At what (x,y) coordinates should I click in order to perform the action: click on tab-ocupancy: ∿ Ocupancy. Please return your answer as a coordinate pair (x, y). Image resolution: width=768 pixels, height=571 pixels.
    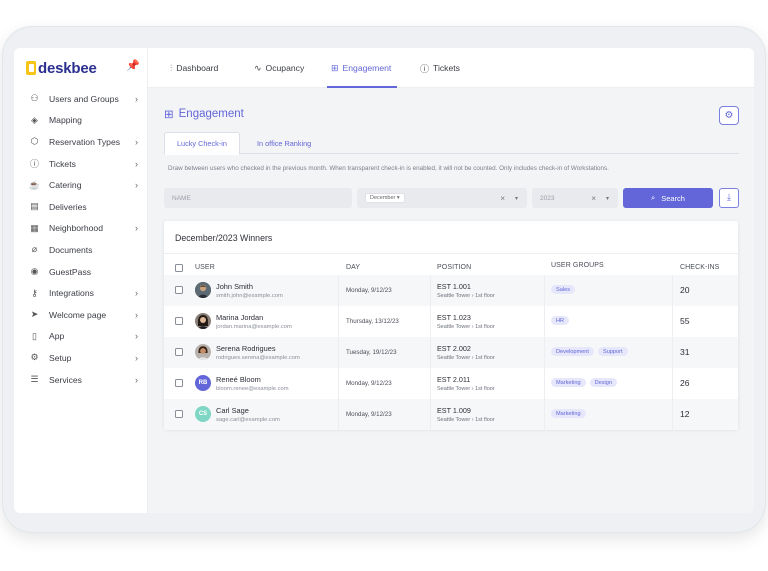
    Looking at the image, I should click on (279, 68).